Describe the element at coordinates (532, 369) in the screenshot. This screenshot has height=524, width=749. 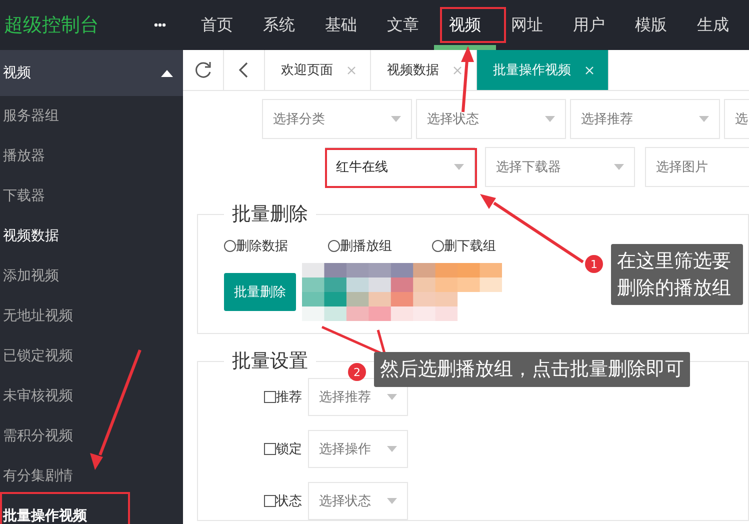
I see `annotation-callout: 然后选删播放组，点击批量删除即可` at that location.